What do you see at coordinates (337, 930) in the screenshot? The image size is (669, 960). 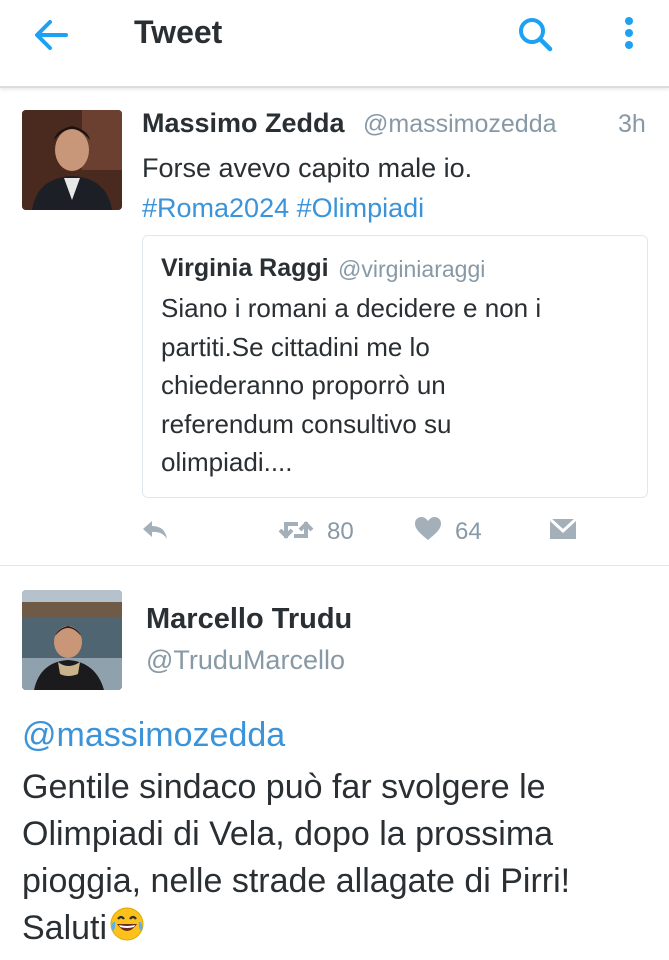 I see `tweet-text-last-line: Saluti` at bounding box center [337, 930].